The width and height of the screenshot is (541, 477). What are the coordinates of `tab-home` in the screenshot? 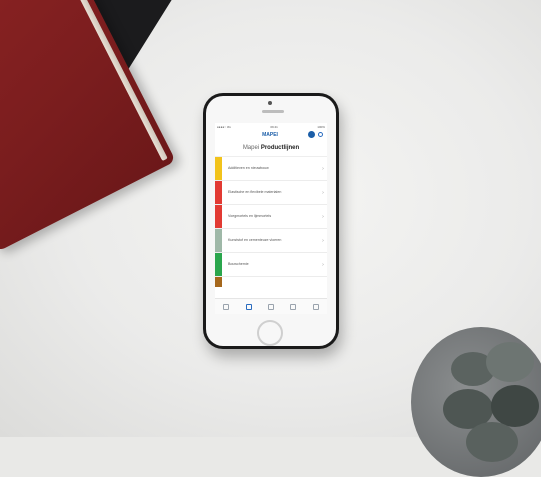 It's located at (226, 306).